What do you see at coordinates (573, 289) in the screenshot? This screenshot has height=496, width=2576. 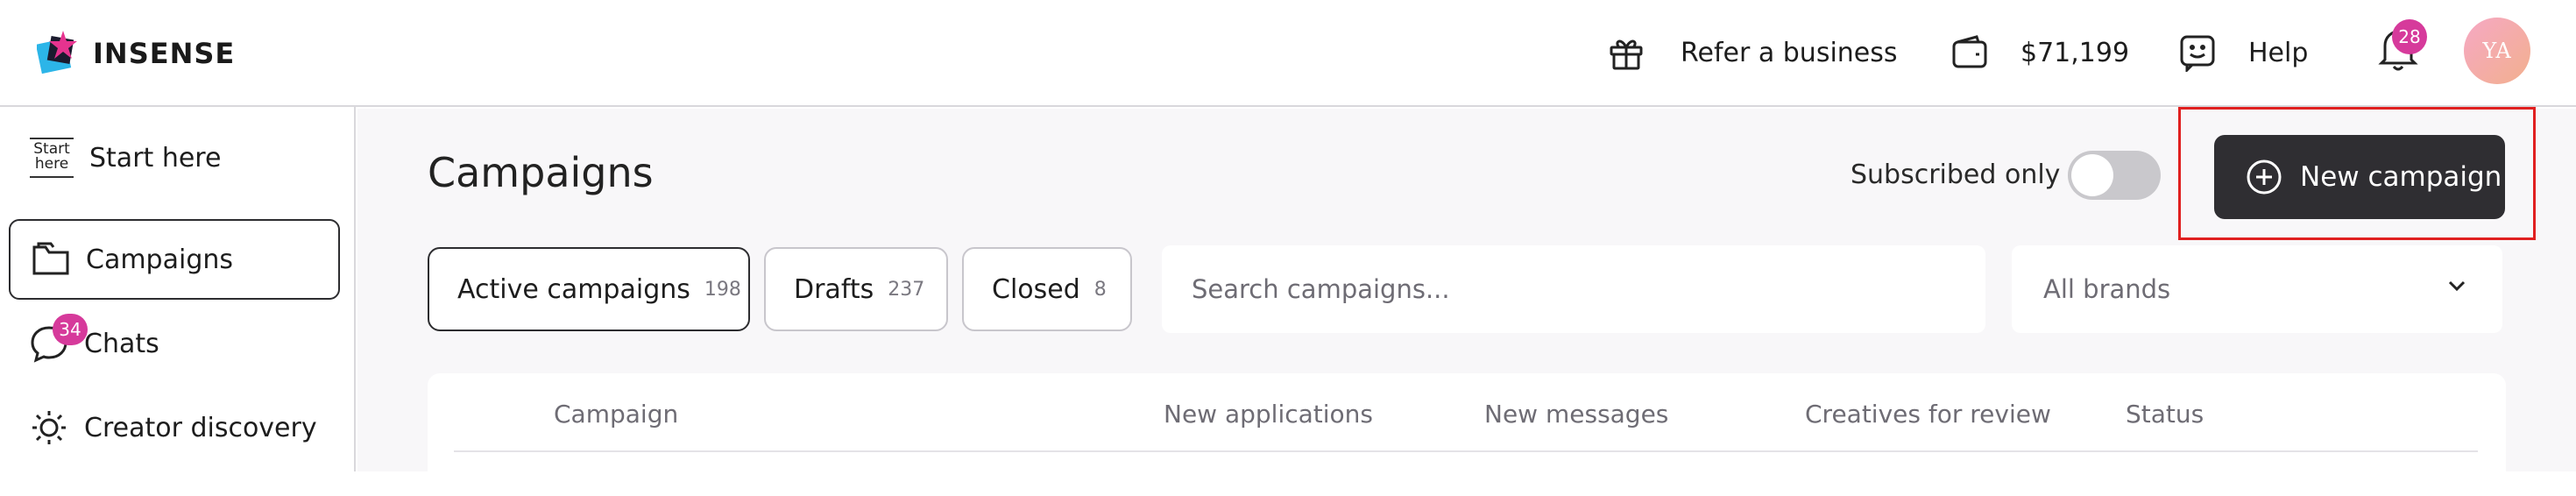 I see `tab-label: Active campaigns` at bounding box center [573, 289].